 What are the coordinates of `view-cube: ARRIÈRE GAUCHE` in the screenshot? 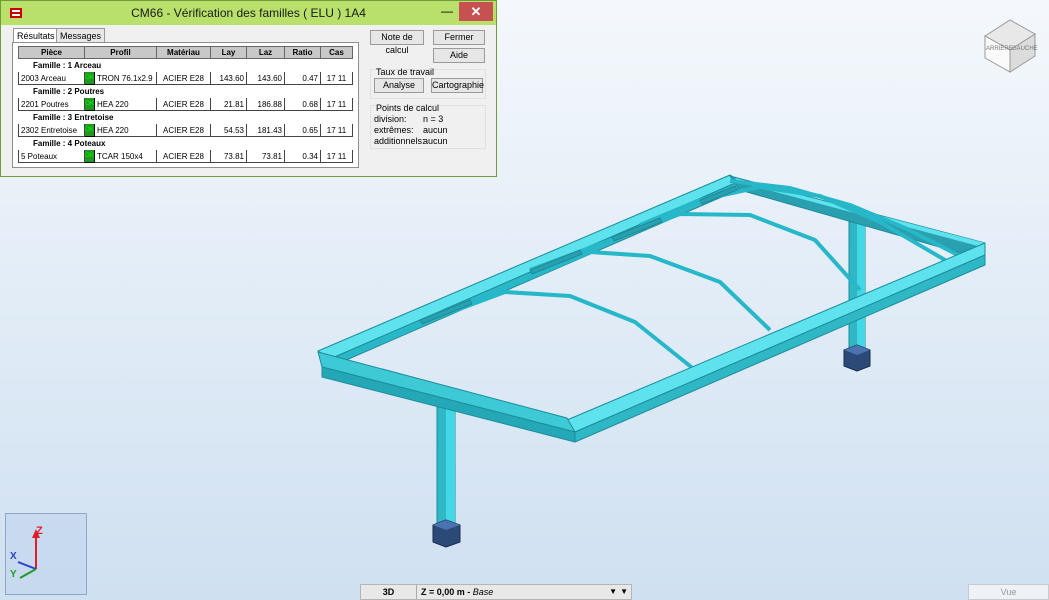 It's located at (1011, 46).